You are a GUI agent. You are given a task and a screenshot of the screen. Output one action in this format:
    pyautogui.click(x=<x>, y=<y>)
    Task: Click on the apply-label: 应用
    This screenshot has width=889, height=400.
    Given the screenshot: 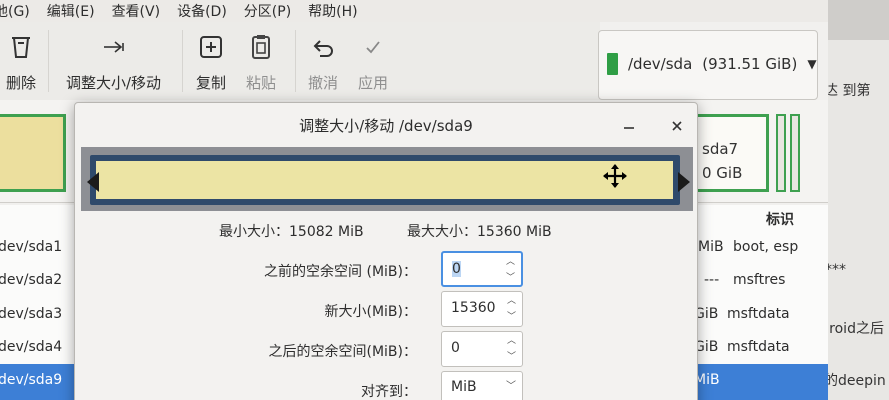 What is the action you would take?
    pyautogui.click(x=373, y=83)
    